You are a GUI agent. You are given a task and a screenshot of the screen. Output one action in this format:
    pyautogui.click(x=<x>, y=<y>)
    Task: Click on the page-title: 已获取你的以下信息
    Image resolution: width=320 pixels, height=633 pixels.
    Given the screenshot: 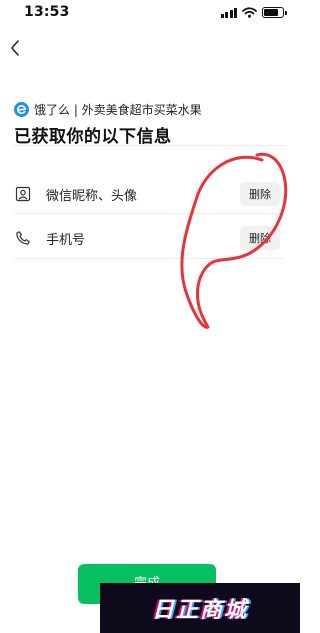 What is the action you would take?
    pyautogui.click(x=93, y=137)
    